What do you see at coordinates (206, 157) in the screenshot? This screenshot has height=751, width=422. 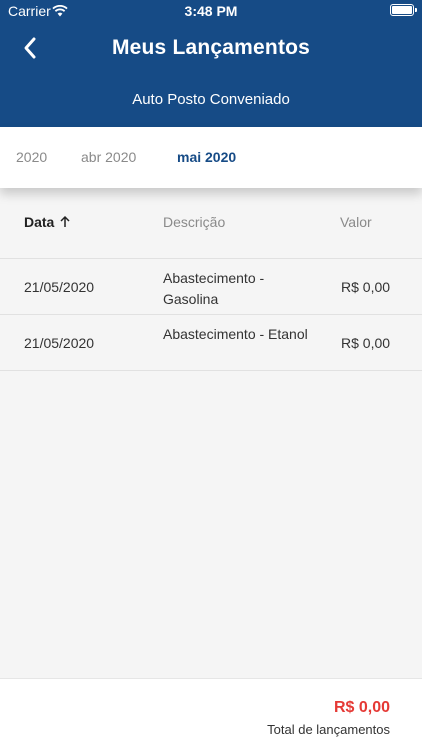 I see `tab-current-month: mai 2020` at bounding box center [206, 157].